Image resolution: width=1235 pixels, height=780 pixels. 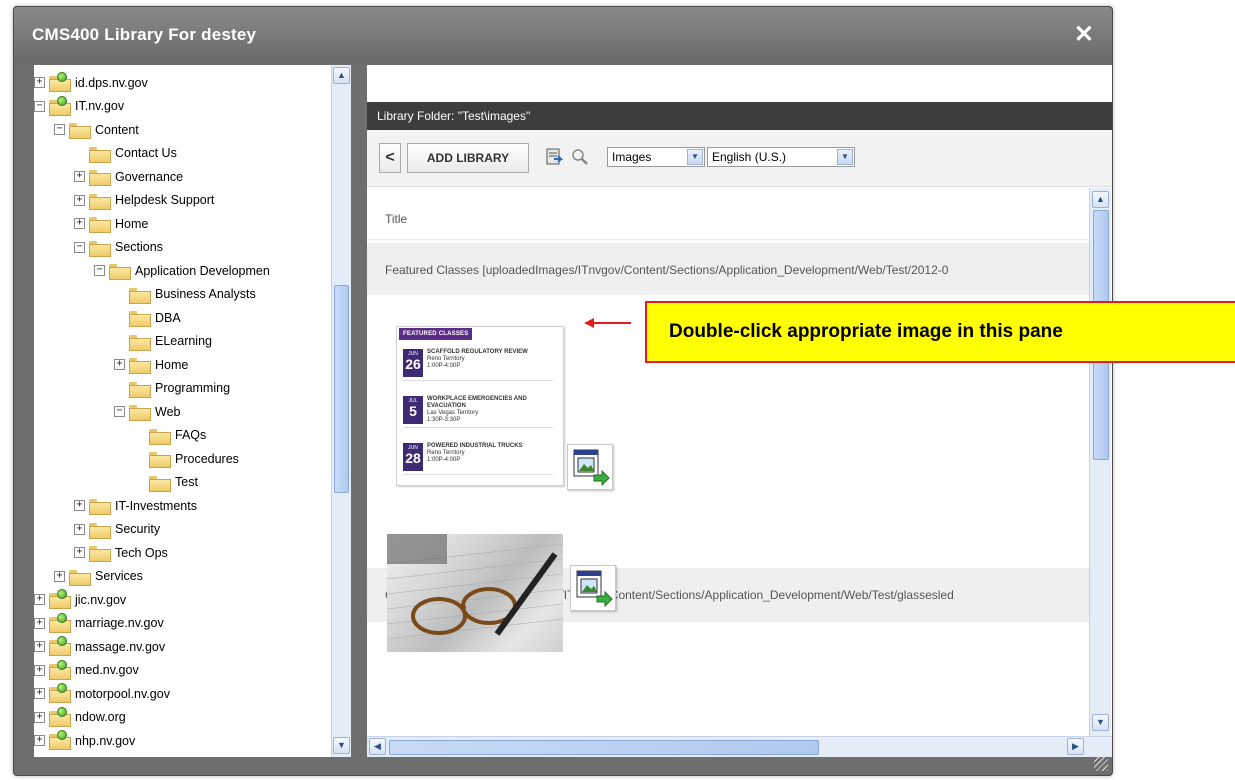 I want to click on search-icon, so click(x=580, y=157).